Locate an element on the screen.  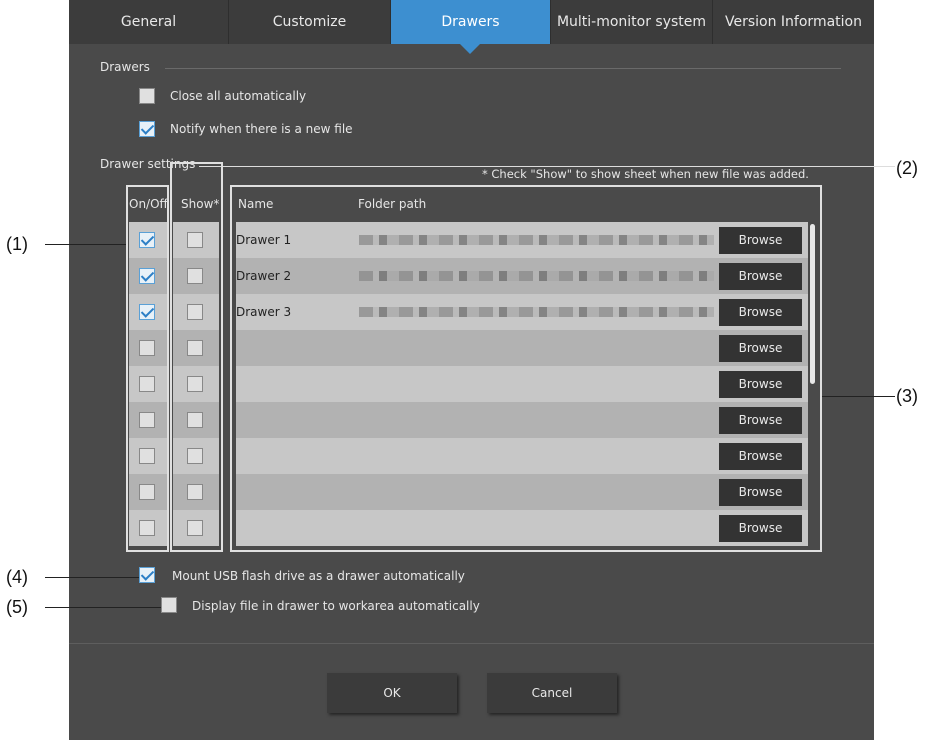
tab-drawers: Drawers is located at coordinates (471, 22).